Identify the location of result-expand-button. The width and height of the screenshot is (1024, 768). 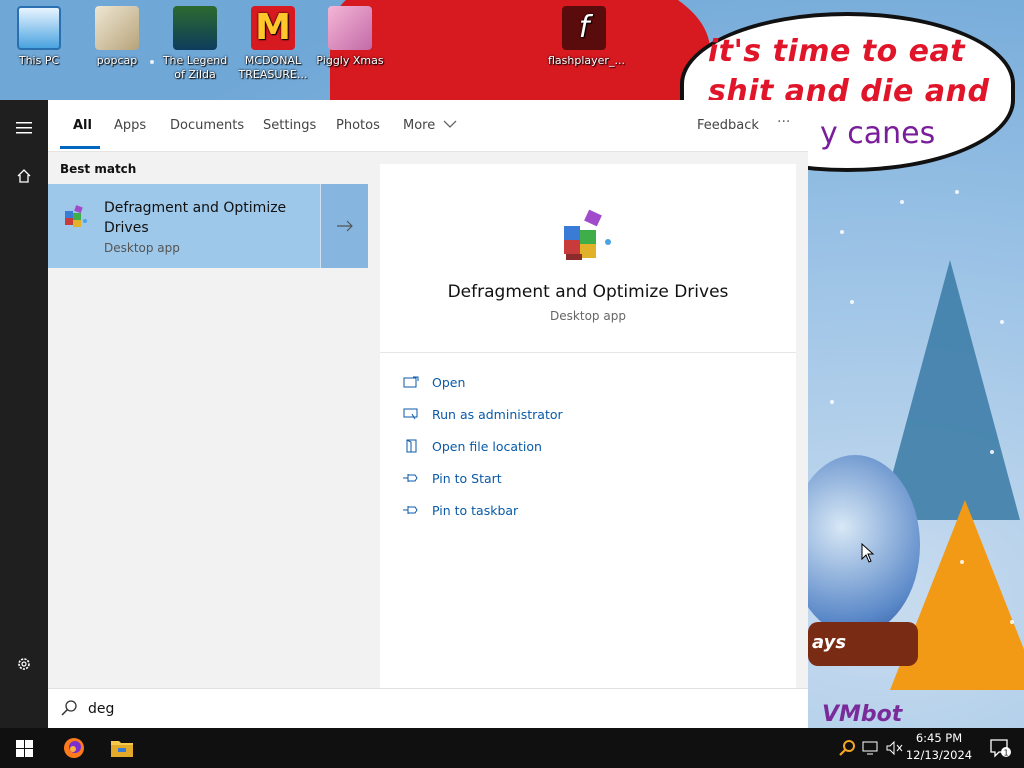
(344, 226).